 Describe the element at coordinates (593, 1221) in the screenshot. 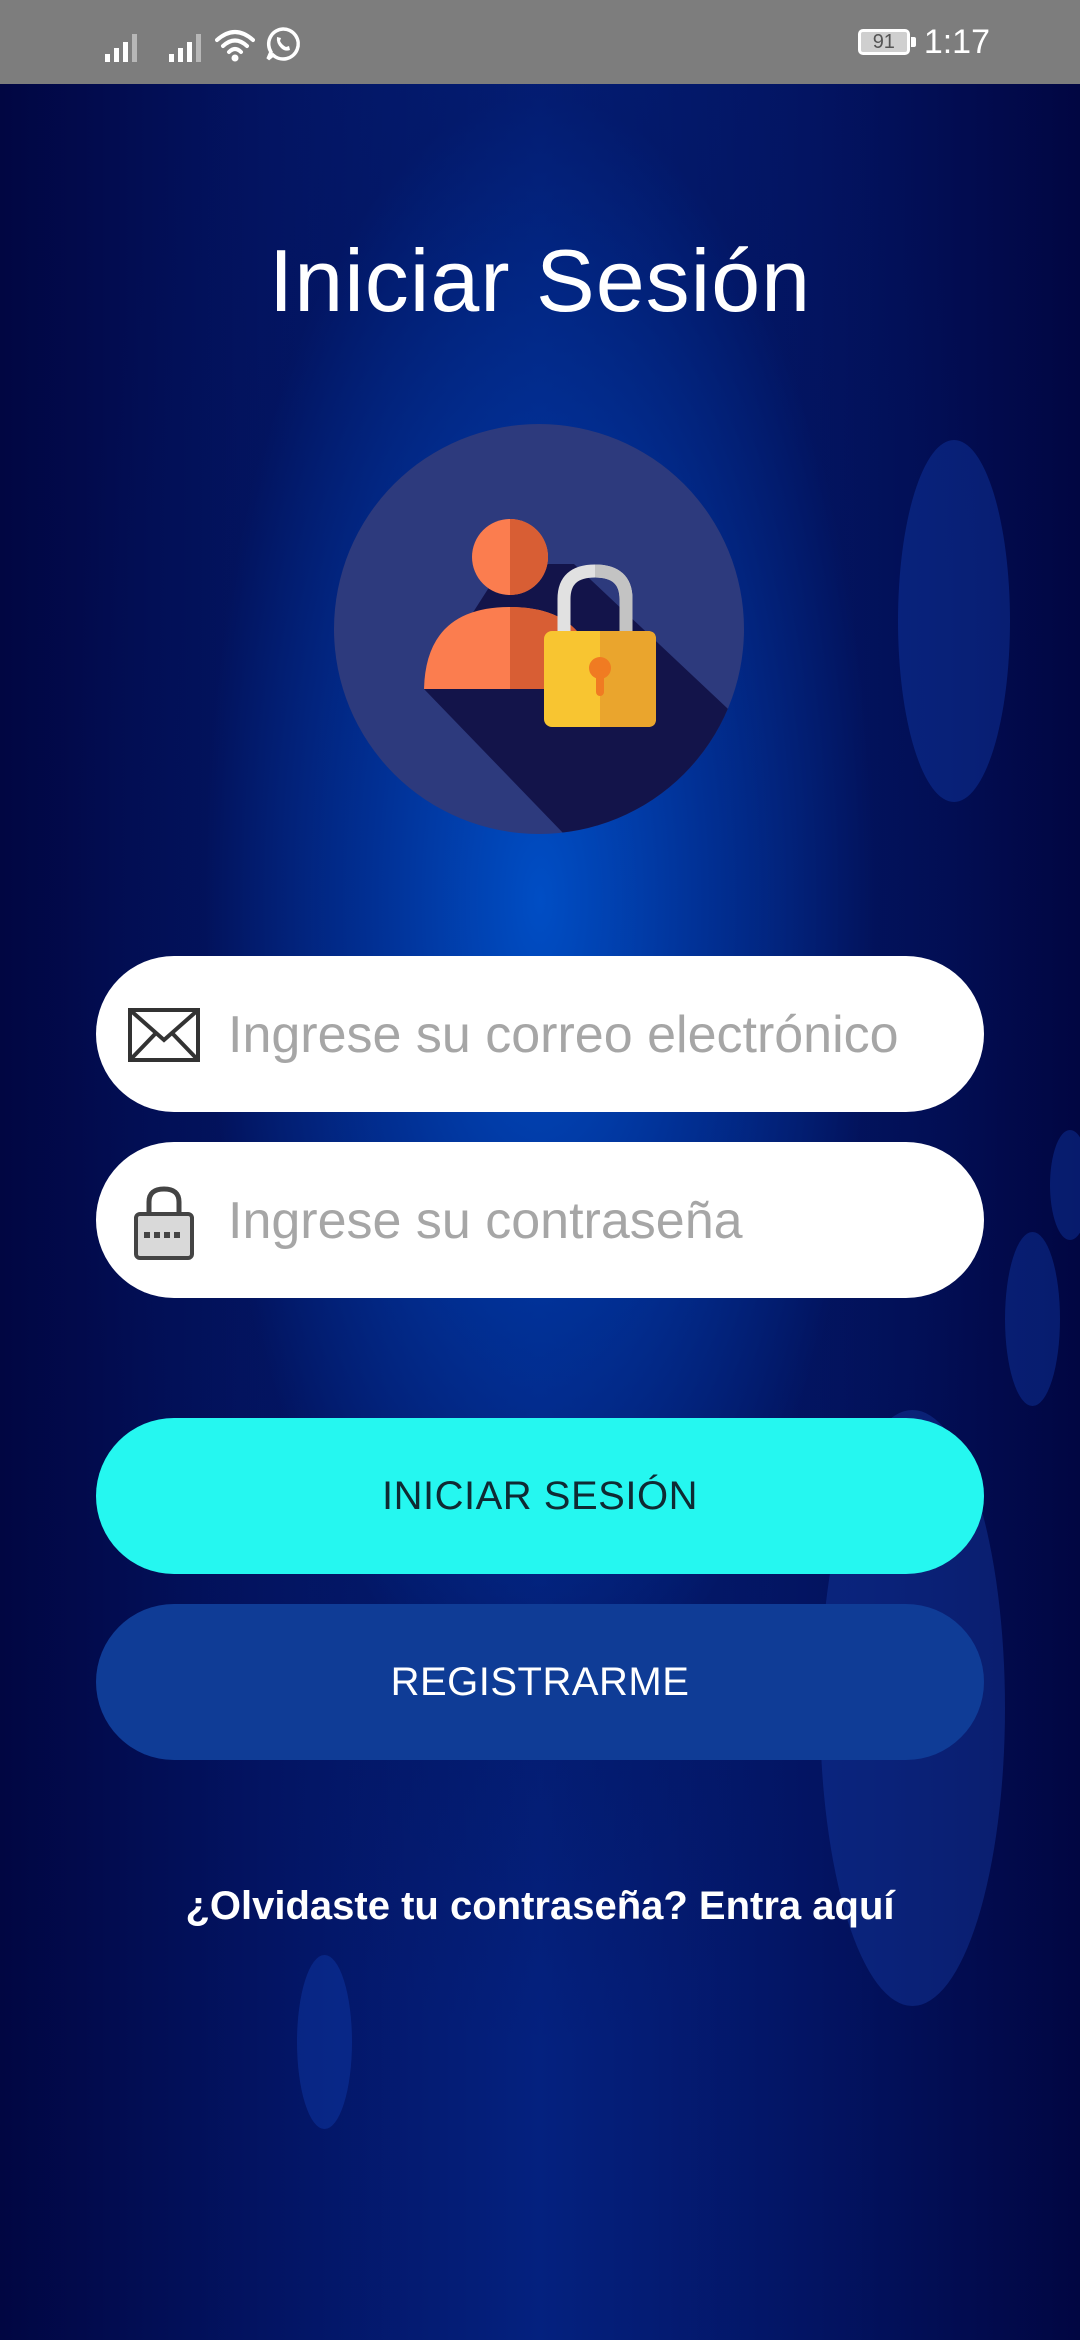

I see `password-input` at that location.